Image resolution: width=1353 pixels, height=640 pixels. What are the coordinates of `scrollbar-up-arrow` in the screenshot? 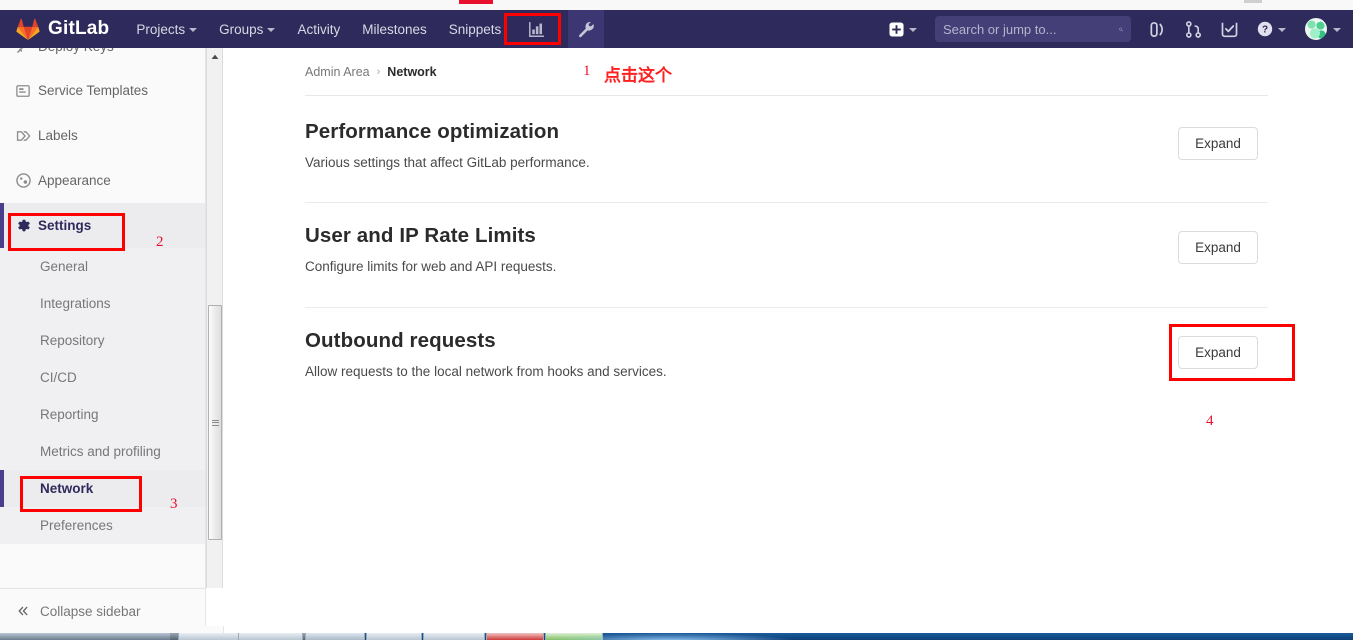 It's located at (214, 56).